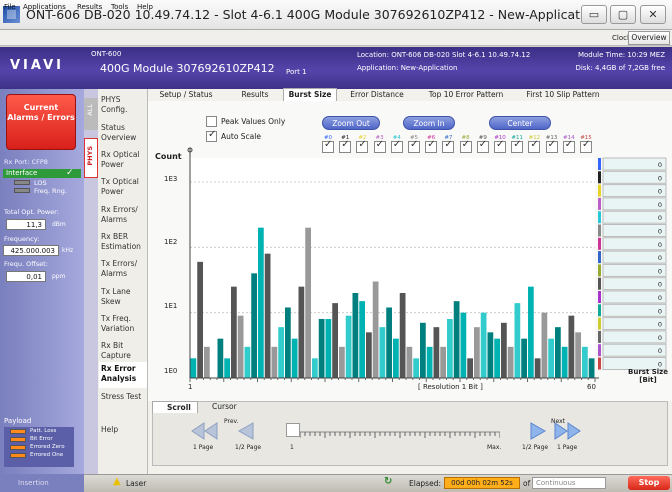 This screenshot has width=672, height=492. I want to click on y-tick-1e2: 1E2, so click(171, 242).